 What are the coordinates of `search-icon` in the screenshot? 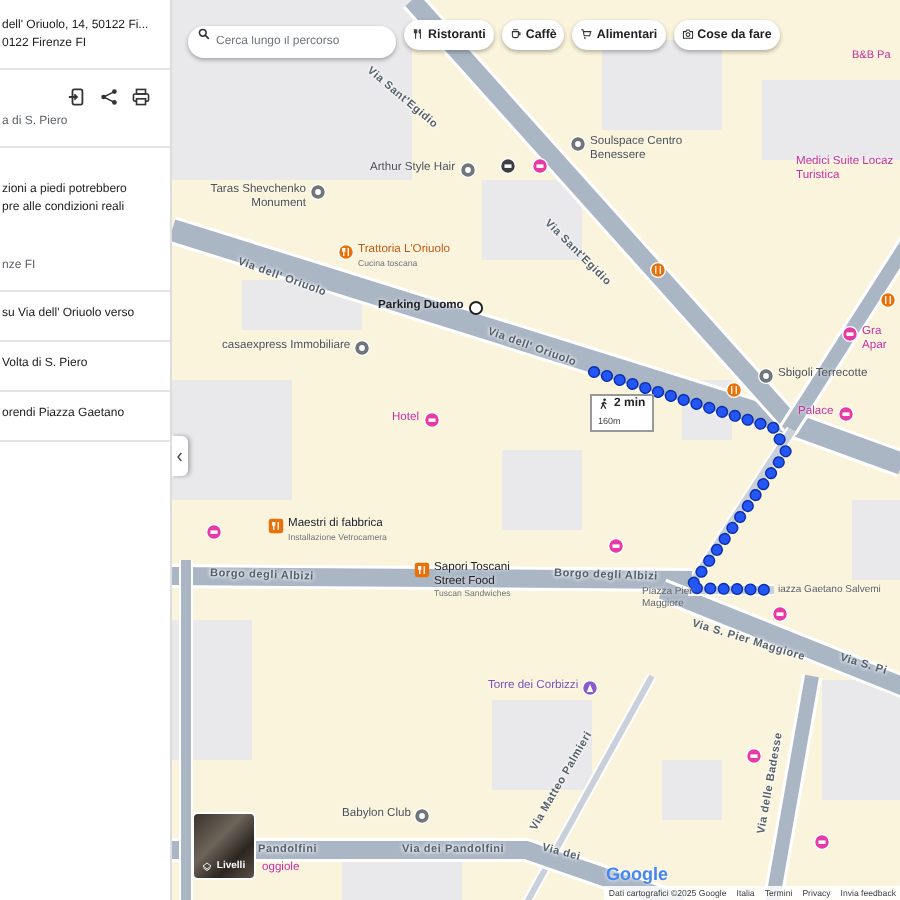 It's located at (204, 34).